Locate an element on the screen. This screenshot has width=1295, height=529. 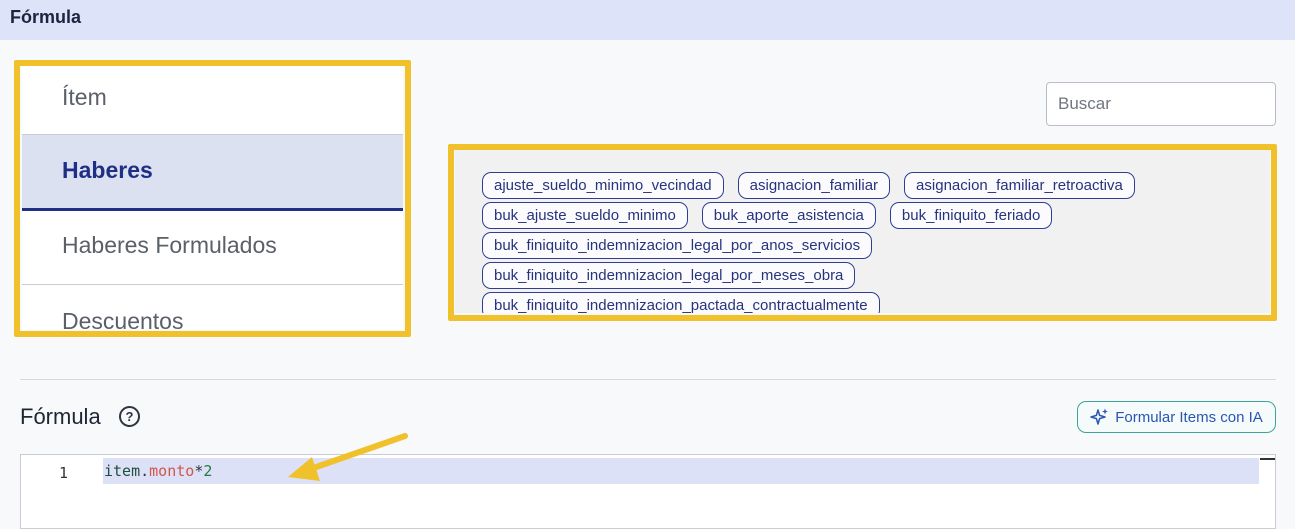
category-item-label: Descuentos is located at coordinates (123, 319).